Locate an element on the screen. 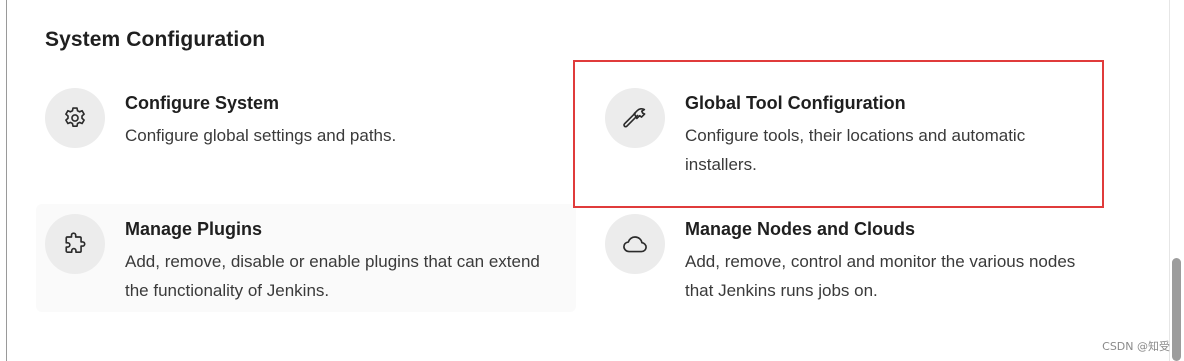 The width and height of the screenshot is (1184, 361). cloud-icon is located at coordinates (635, 244).